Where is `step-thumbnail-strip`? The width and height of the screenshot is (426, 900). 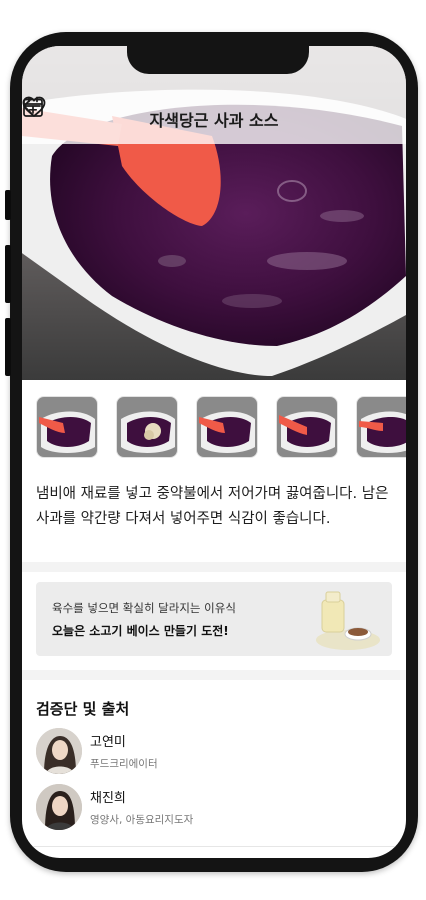
step-thumbnail-strip is located at coordinates (221, 427).